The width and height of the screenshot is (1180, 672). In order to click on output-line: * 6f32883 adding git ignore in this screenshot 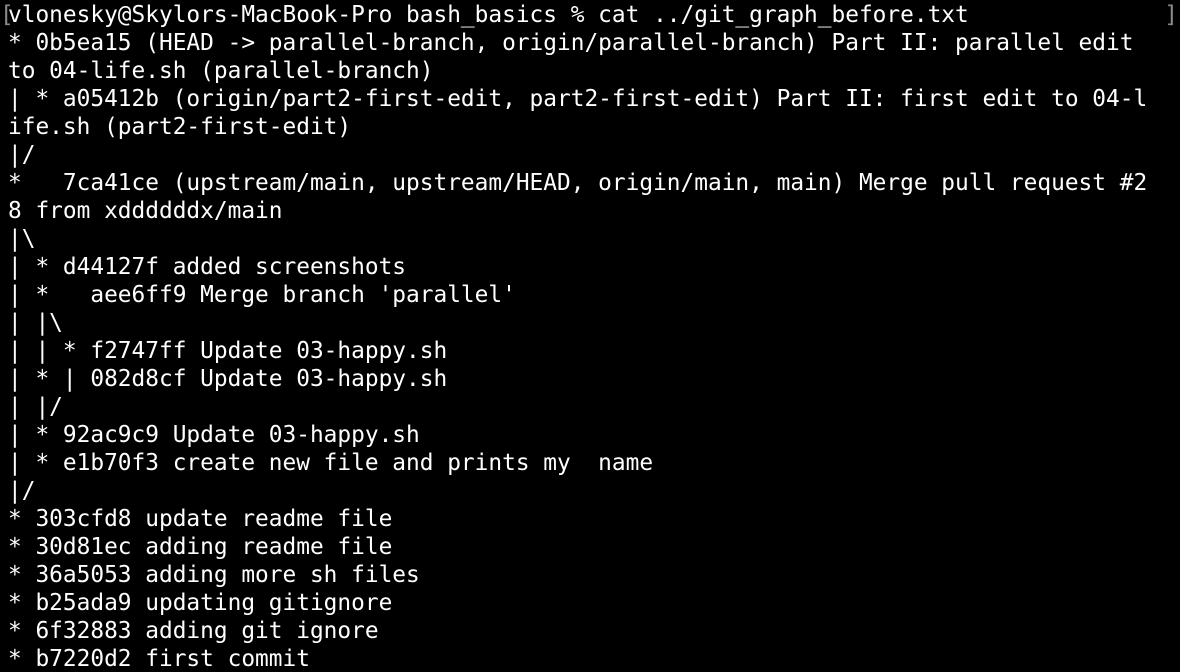, I will do `click(193, 631)`.